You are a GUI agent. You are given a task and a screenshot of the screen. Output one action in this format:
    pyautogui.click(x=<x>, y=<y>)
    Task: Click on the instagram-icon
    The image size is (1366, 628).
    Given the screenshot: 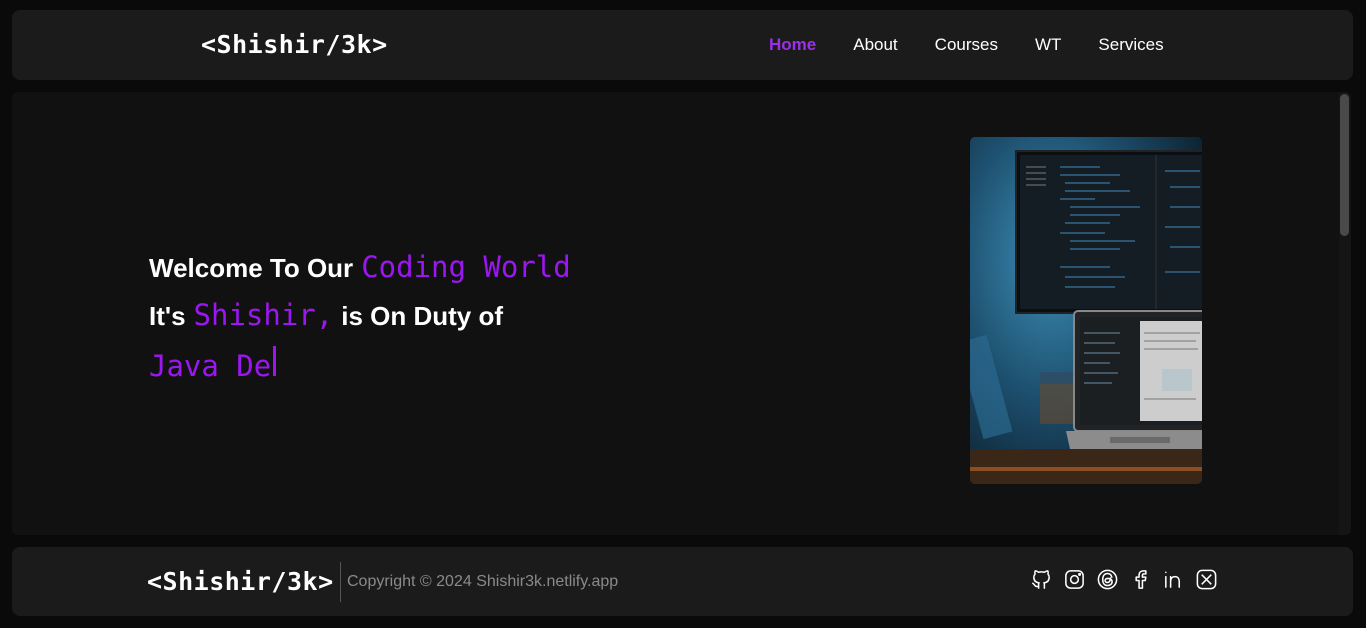 What is the action you would take?
    pyautogui.click(x=1074, y=579)
    